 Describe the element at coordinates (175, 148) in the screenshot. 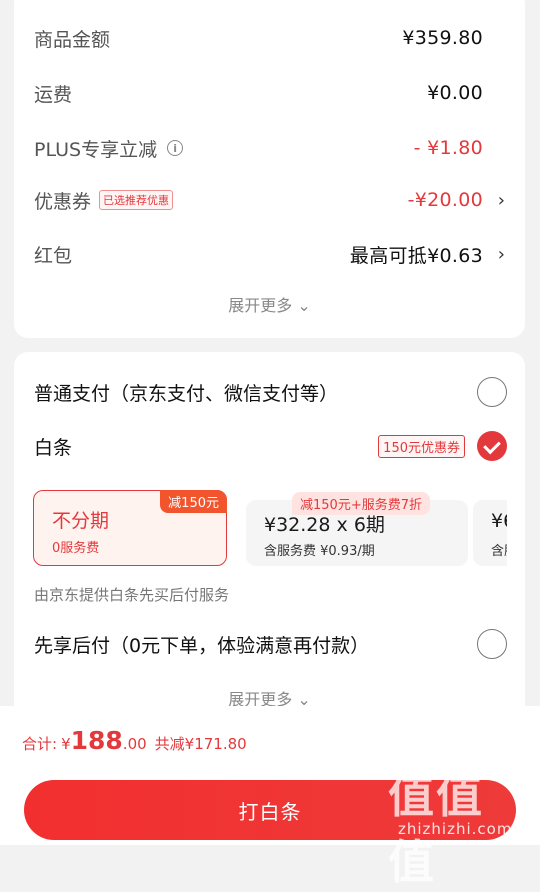

I see `info-icon: i` at that location.